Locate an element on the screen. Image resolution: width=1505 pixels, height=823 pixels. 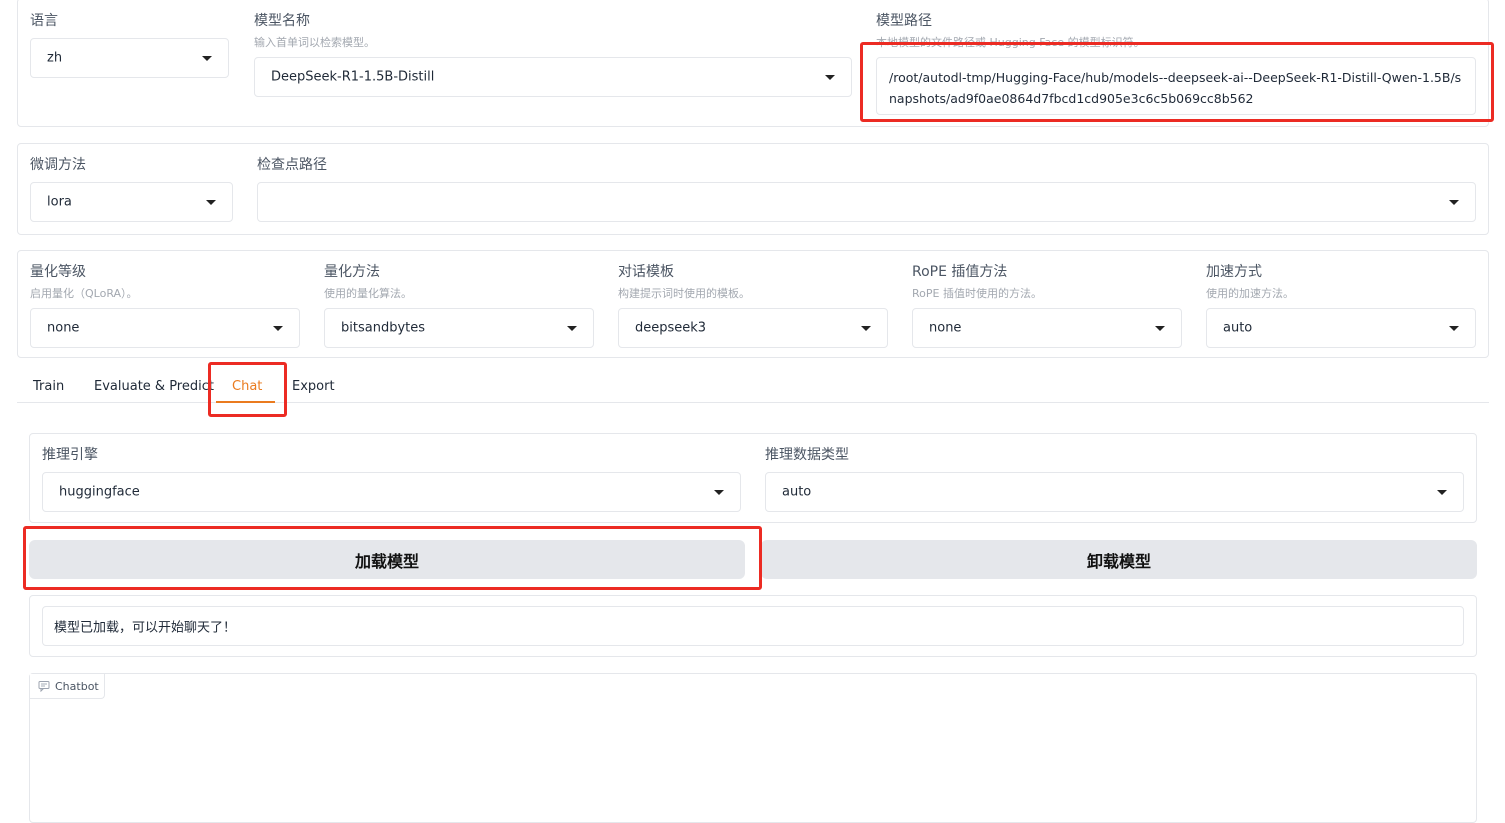
checkpoint-path-label: 检查点路径 is located at coordinates (292, 165).